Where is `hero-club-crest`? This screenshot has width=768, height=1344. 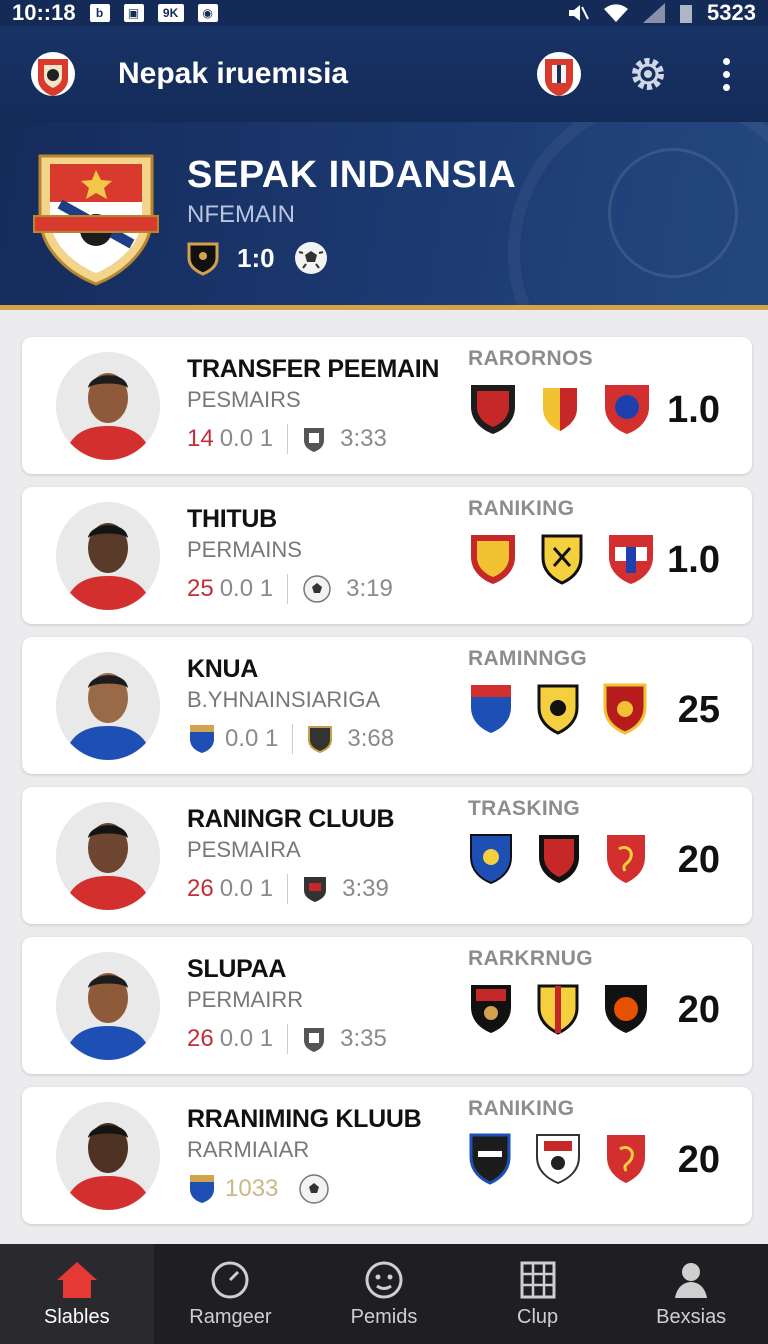 hero-club-crest is located at coordinates (96, 220).